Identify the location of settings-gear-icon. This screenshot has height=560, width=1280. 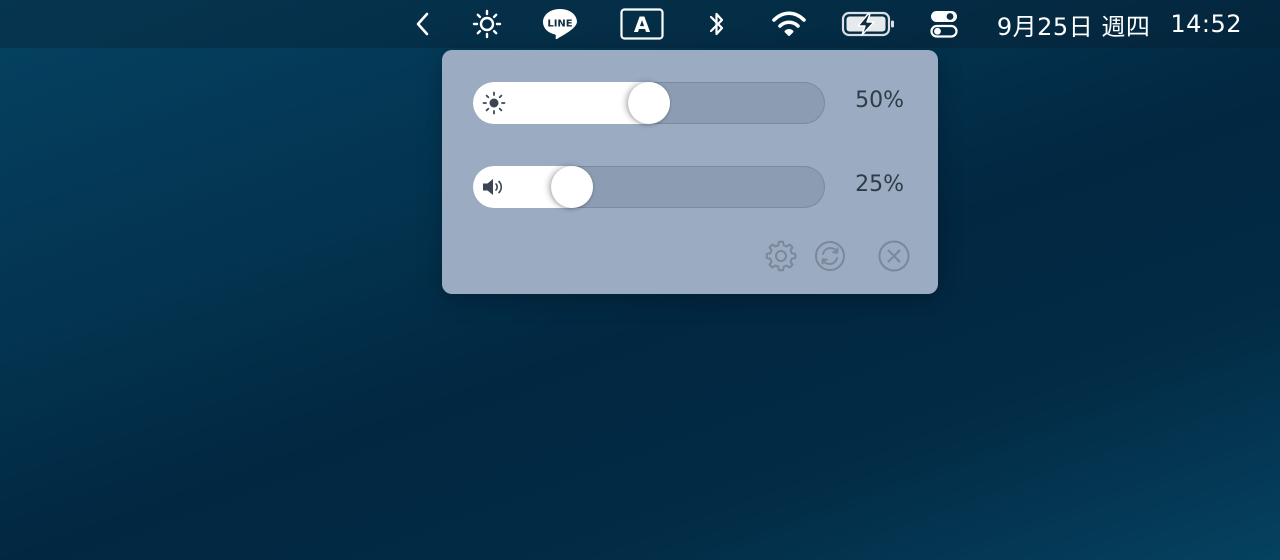
(781, 256).